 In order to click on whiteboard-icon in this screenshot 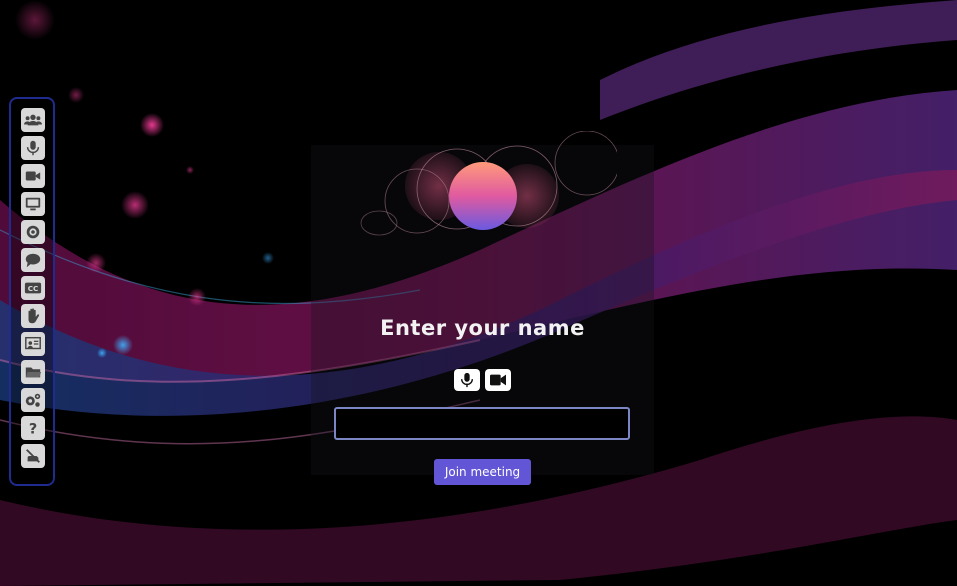, I will do `click(33, 343)`.